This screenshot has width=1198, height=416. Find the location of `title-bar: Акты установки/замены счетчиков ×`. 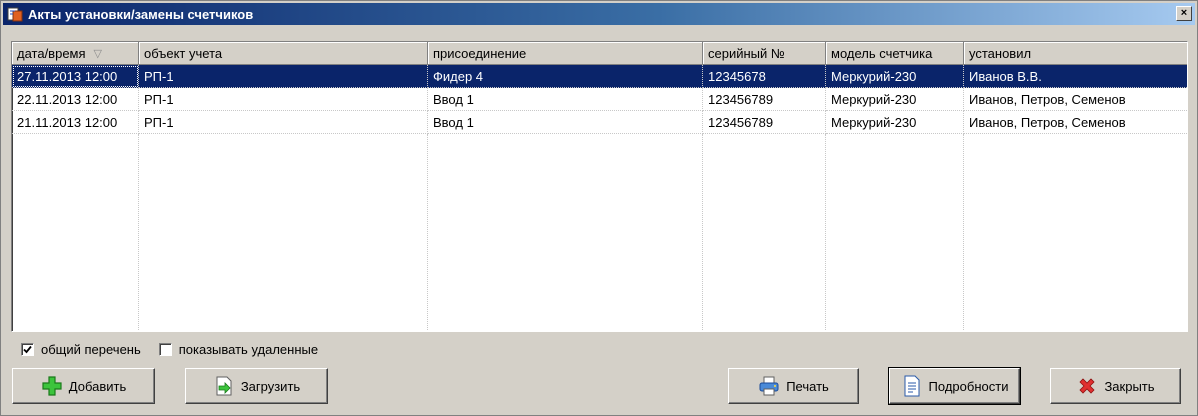

title-bar: Акты установки/замены счетчиков × is located at coordinates (599, 14).